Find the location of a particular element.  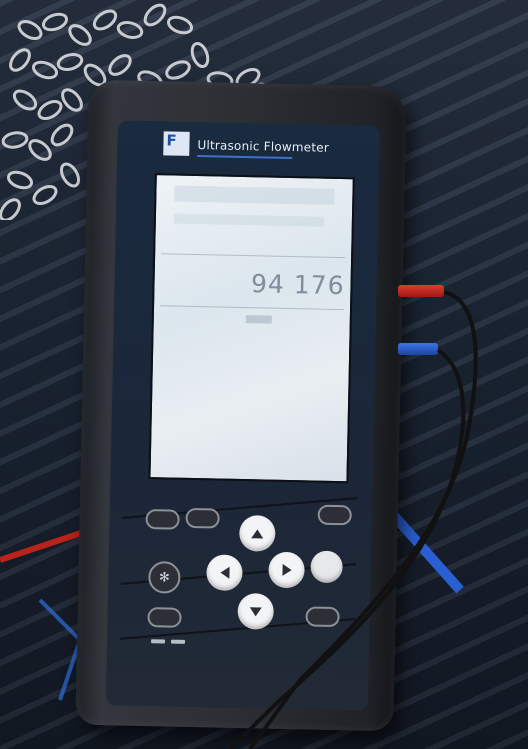

down-arrow-button is located at coordinates (256, 611).